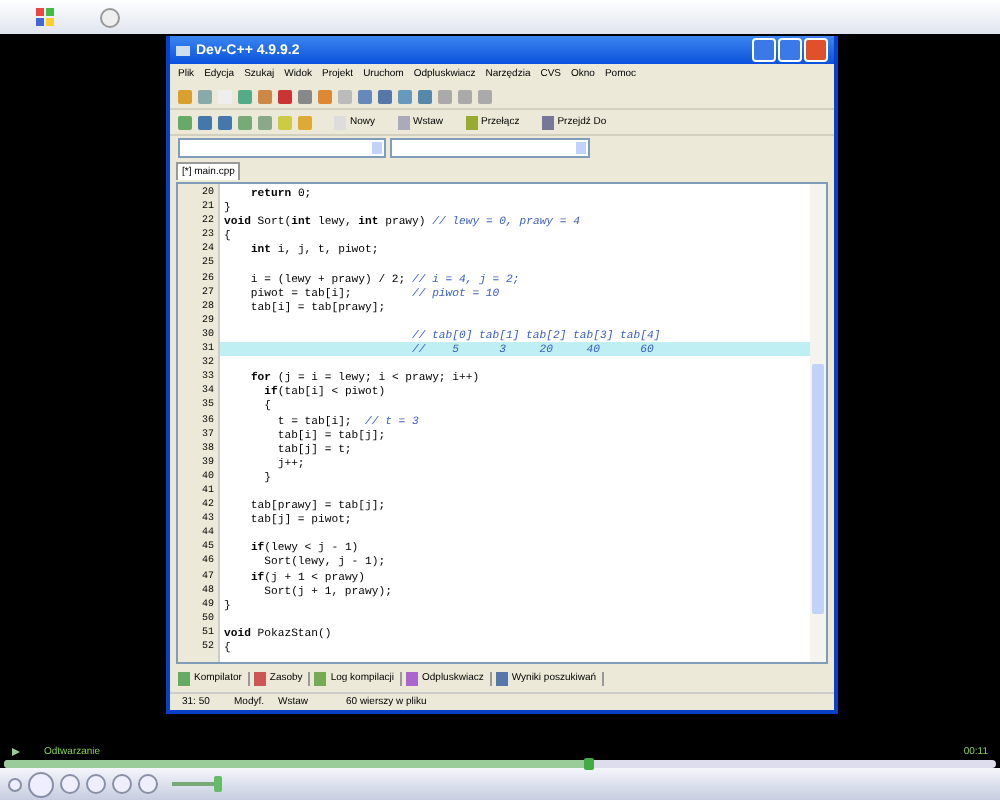  Describe the element at coordinates (764, 50) in the screenshot. I see `minimize-button` at that location.